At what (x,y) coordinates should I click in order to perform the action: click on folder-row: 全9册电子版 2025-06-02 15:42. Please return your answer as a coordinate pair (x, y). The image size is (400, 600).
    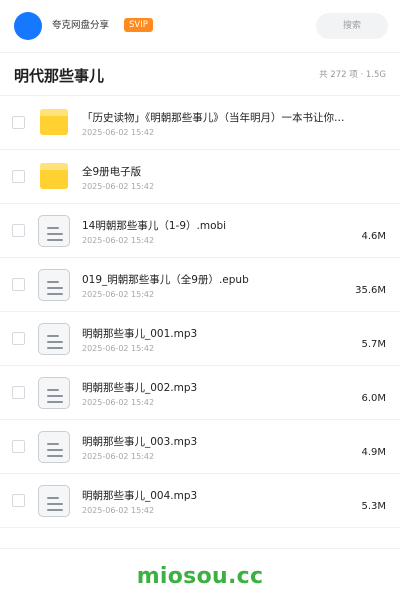
    Looking at the image, I should click on (200, 177).